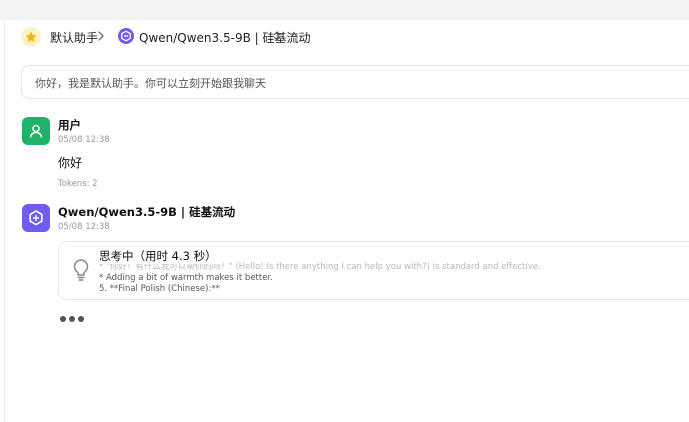 This screenshot has width=689, height=422. I want to click on user-message-time: 05/08 12:38, so click(84, 140).